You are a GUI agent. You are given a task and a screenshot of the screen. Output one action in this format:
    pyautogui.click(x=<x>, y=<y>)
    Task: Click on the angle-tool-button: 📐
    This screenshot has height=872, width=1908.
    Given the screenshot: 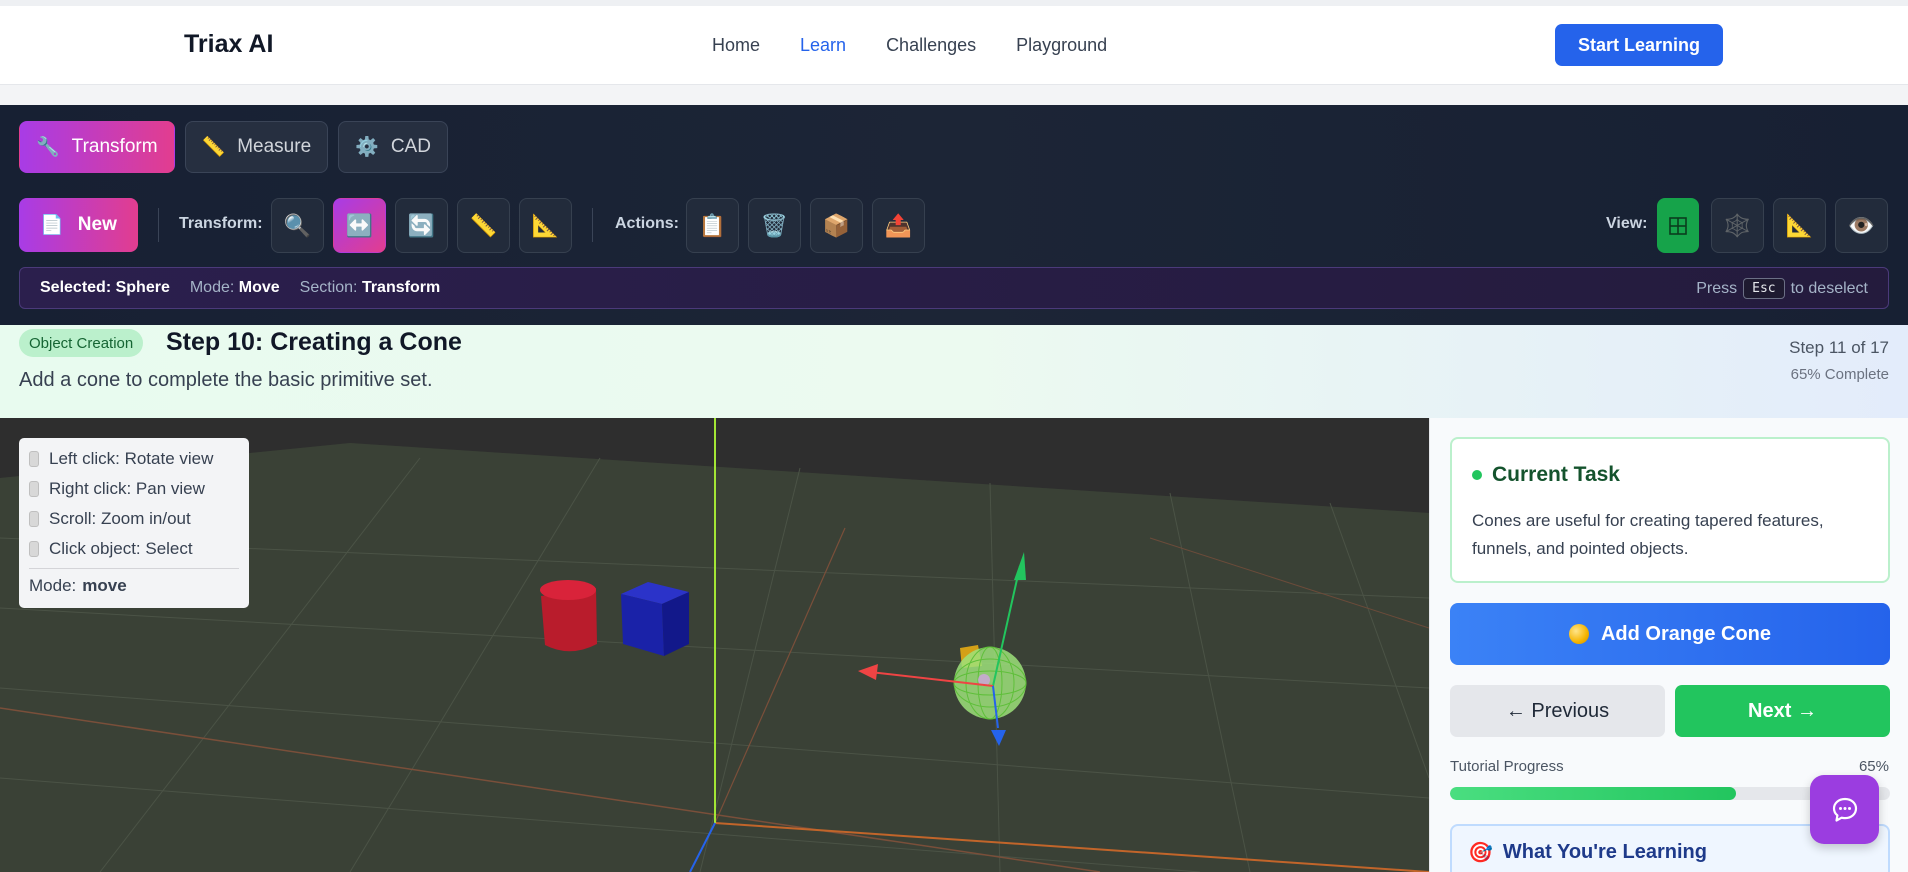 What is the action you would take?
    pyautogui.click(x=545, y=225)
    